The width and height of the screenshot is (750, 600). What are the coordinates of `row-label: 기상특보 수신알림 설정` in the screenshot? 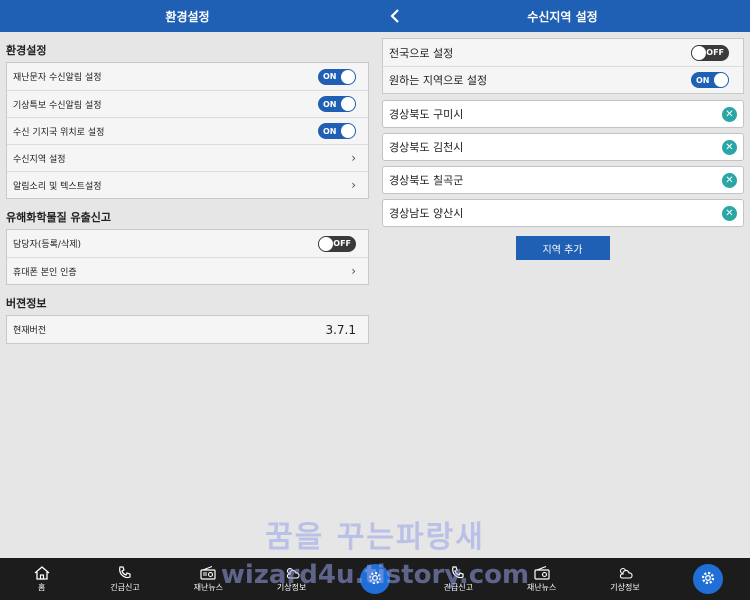 It's located at (57, 105).